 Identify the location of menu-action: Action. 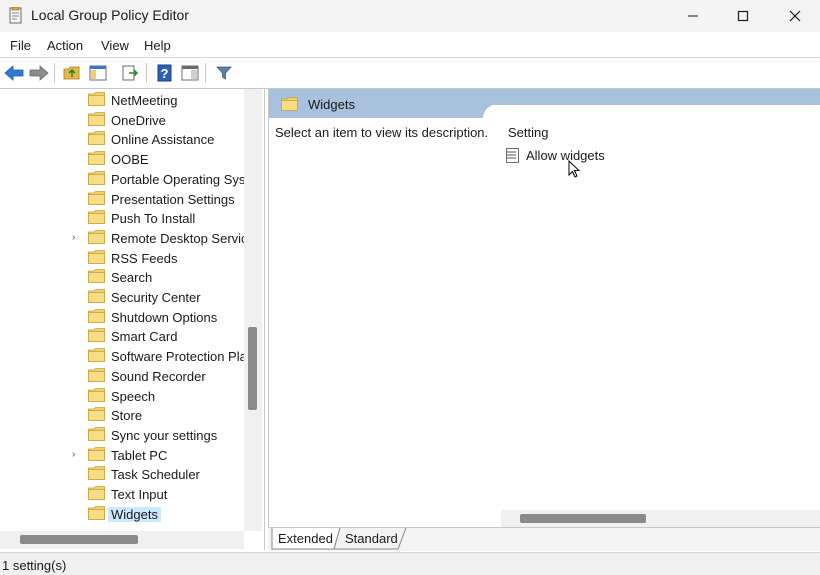
(65, 45).